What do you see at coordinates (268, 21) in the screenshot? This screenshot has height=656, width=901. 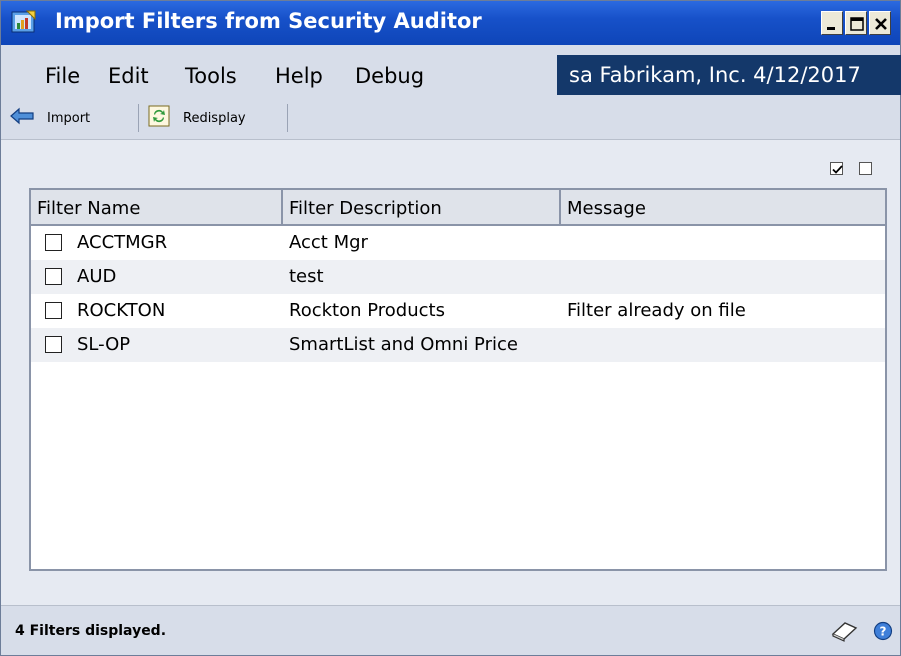 I see `window-title: Import Filters from Security Auditor` at bounding box center [268, 21].